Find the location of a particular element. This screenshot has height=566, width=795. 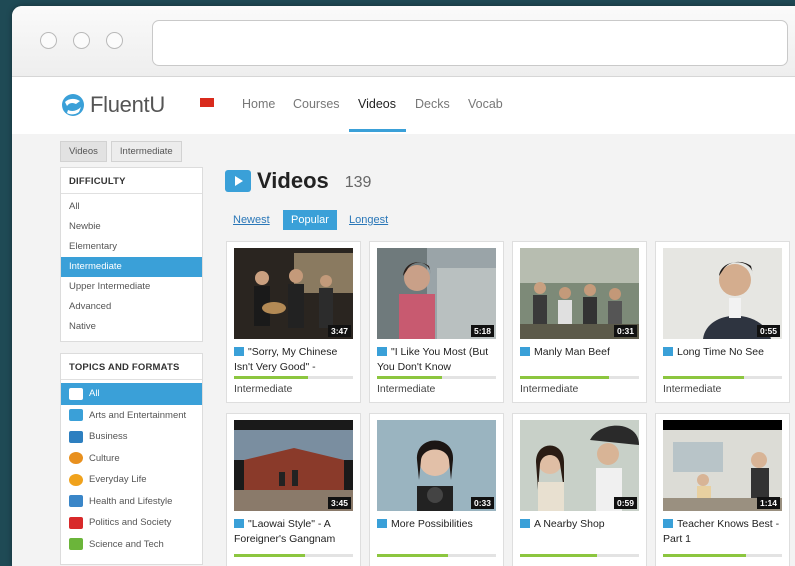

video-title: Manly Man Beef is located at coordinates (582, 352).